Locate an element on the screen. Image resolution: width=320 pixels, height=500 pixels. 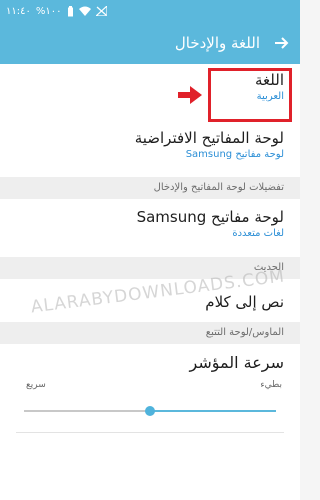
divider is located at coordinates (150, 432).